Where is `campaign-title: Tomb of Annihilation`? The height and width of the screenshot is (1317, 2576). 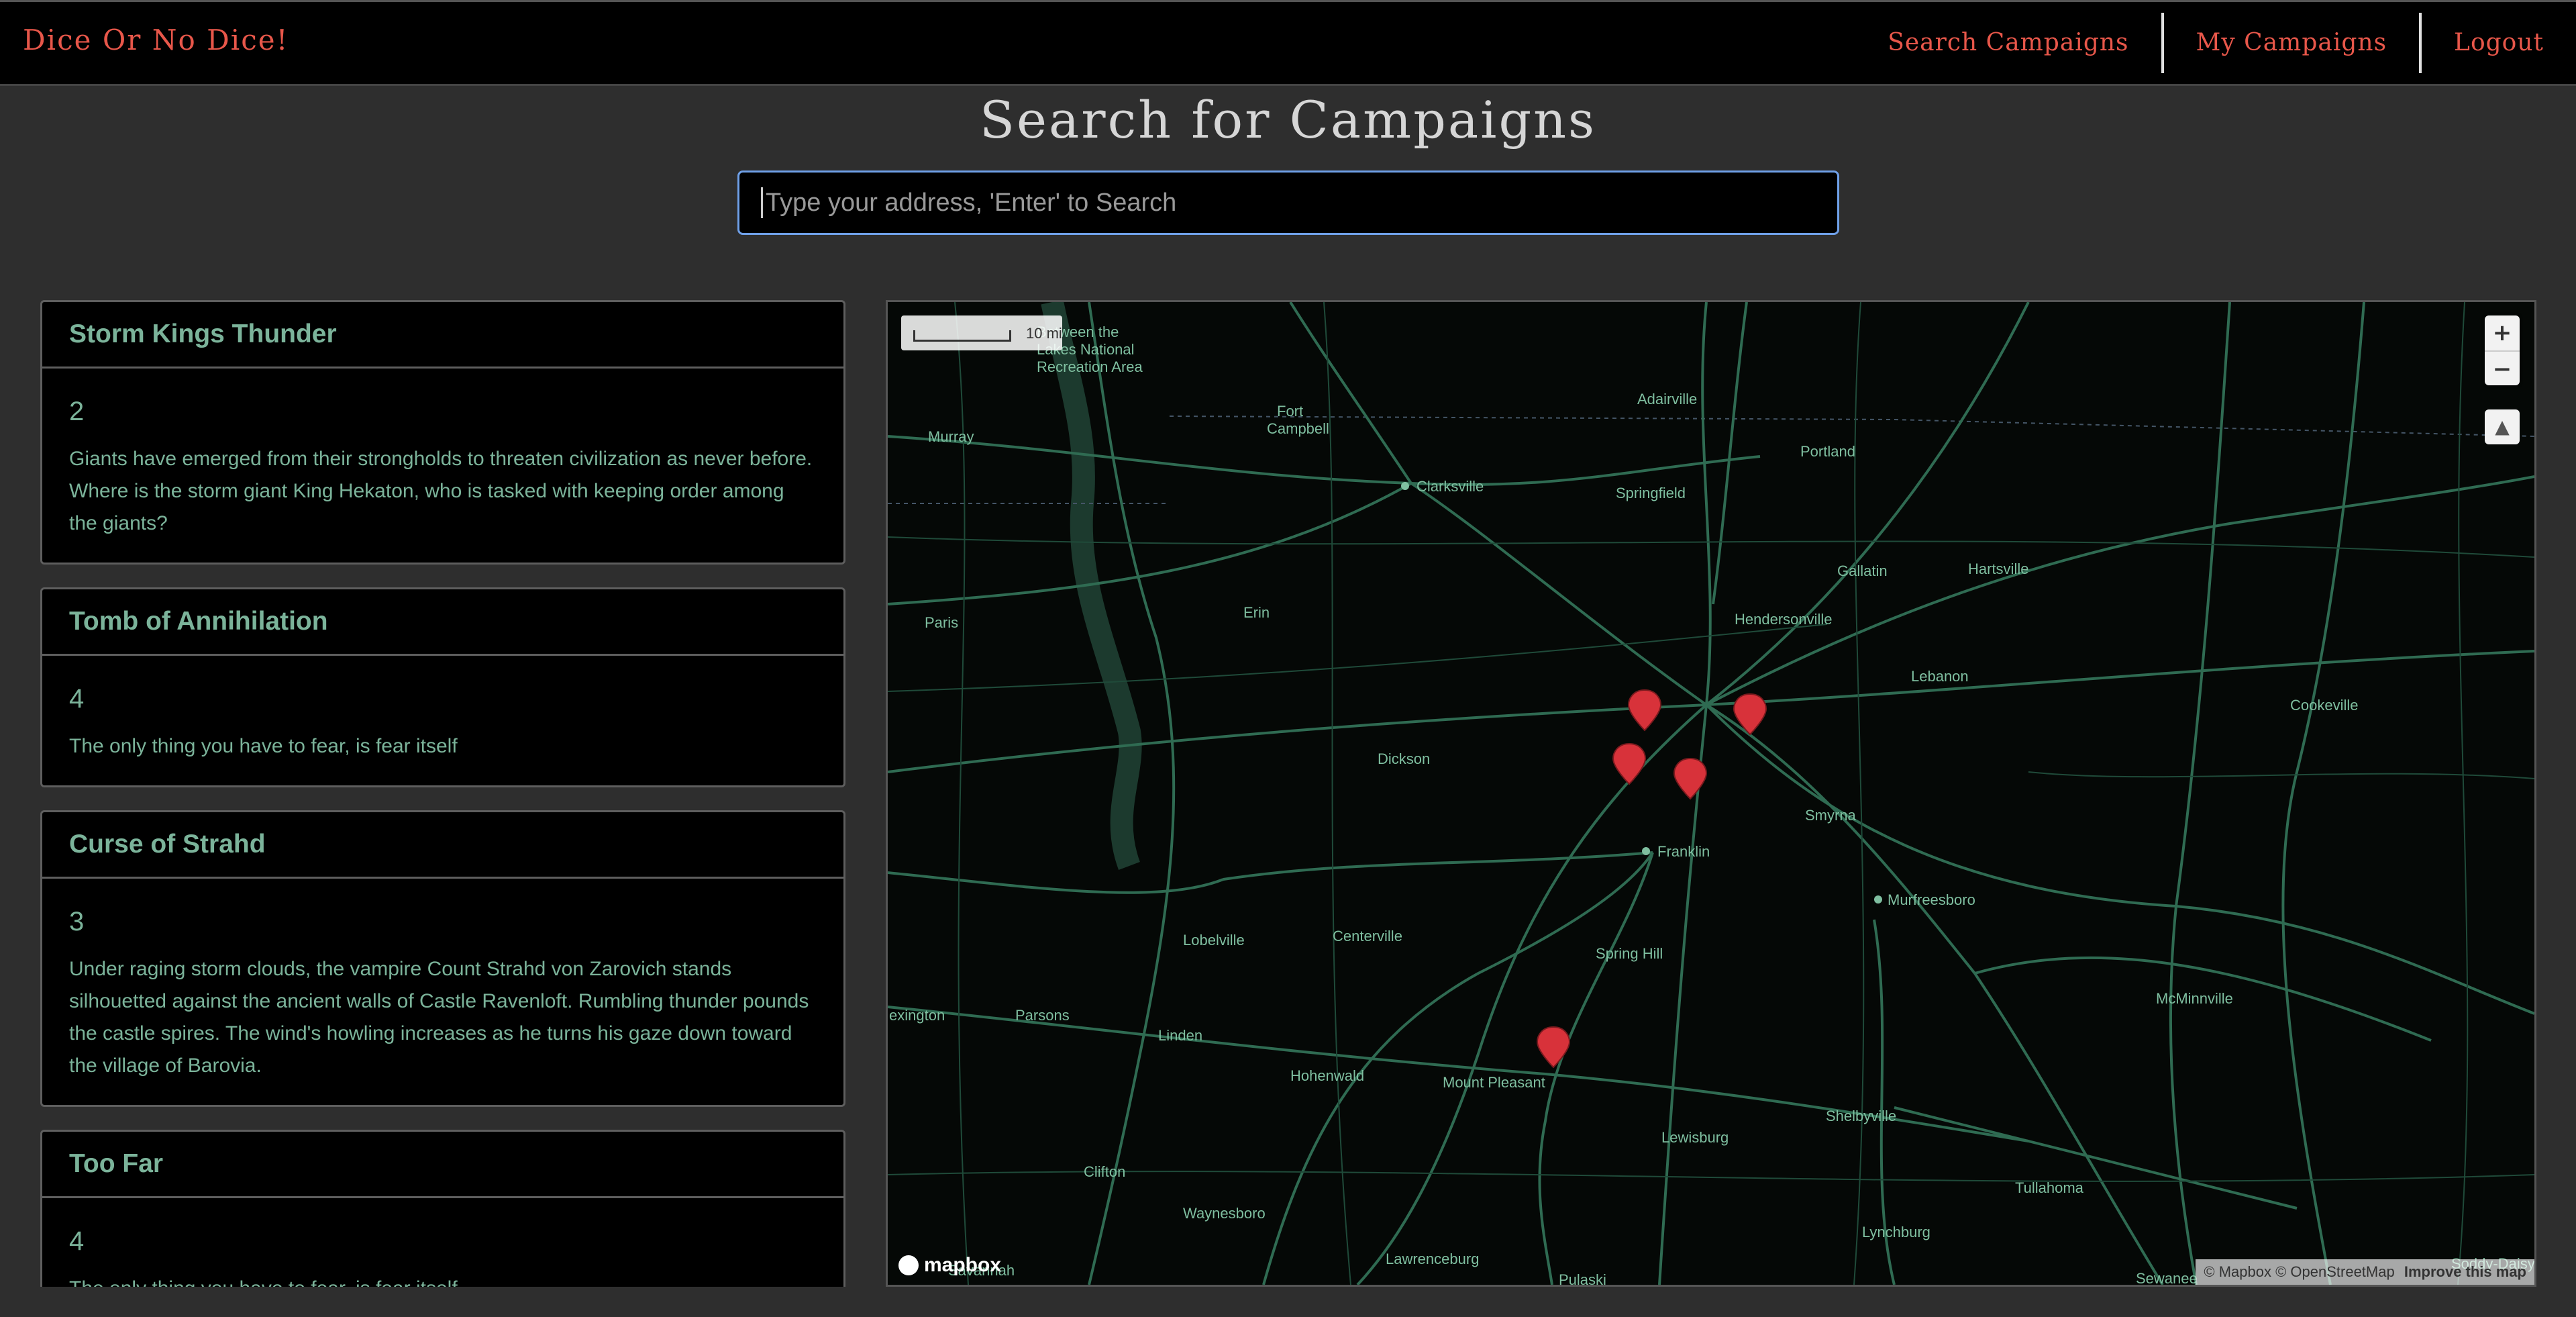 campaign-title: Tomb of Annihilation is located at coordinates (442, 622).